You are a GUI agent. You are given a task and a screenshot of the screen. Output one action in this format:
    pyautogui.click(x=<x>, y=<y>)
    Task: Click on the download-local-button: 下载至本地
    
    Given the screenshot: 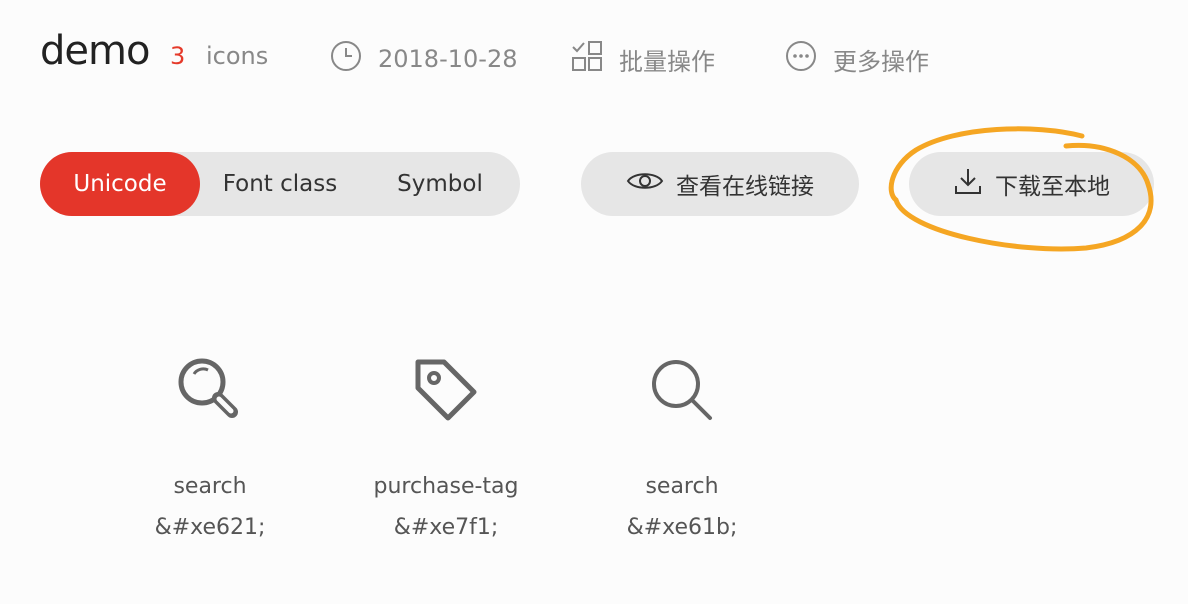 What is the action you would take?
    pyautogui.click(x=1031, y=184)
    